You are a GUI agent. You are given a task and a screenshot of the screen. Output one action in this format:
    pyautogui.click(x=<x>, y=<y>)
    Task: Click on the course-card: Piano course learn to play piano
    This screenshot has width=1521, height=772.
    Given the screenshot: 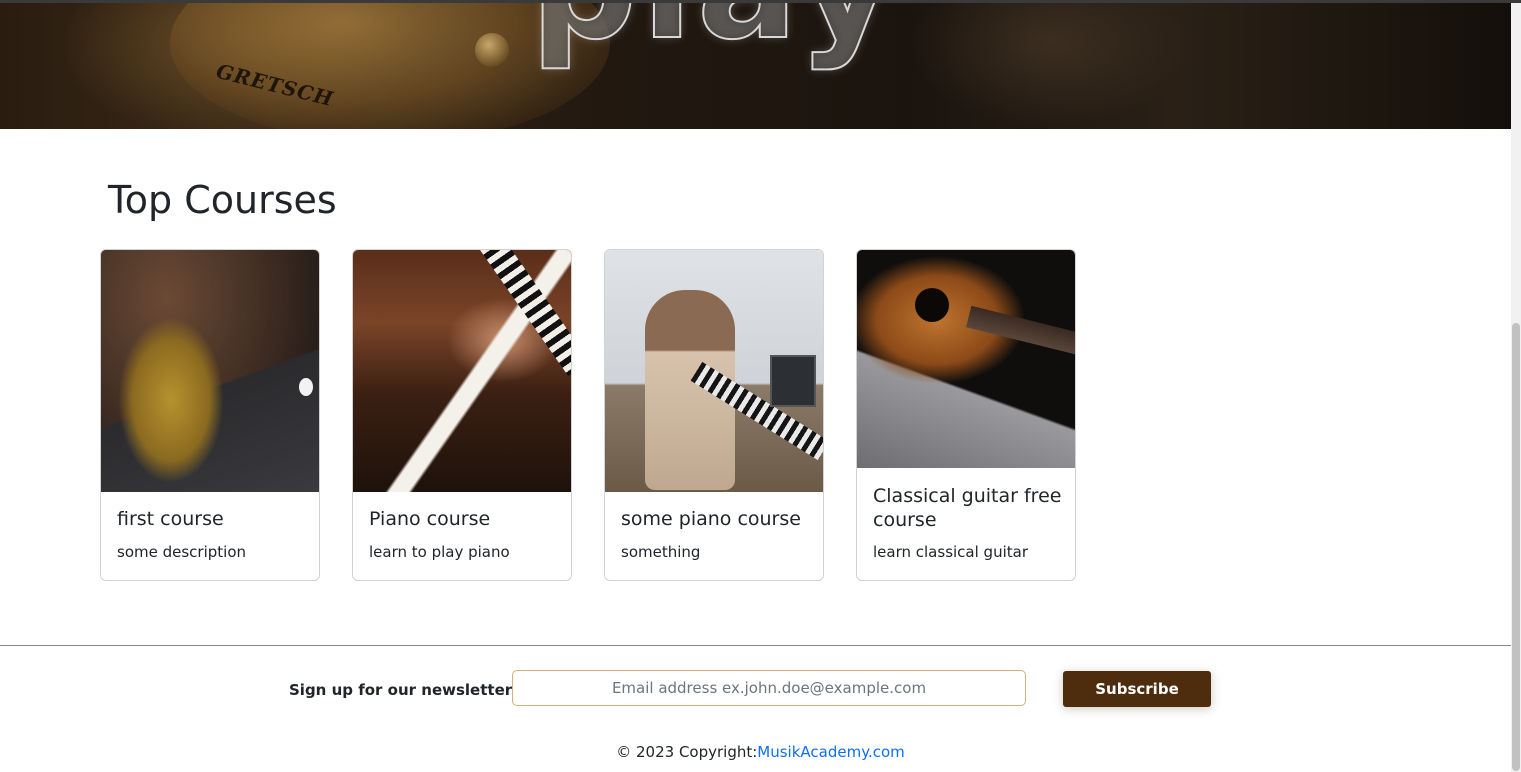 What is the action you would take?
    pyautogui.click(x=462, y=415)
    